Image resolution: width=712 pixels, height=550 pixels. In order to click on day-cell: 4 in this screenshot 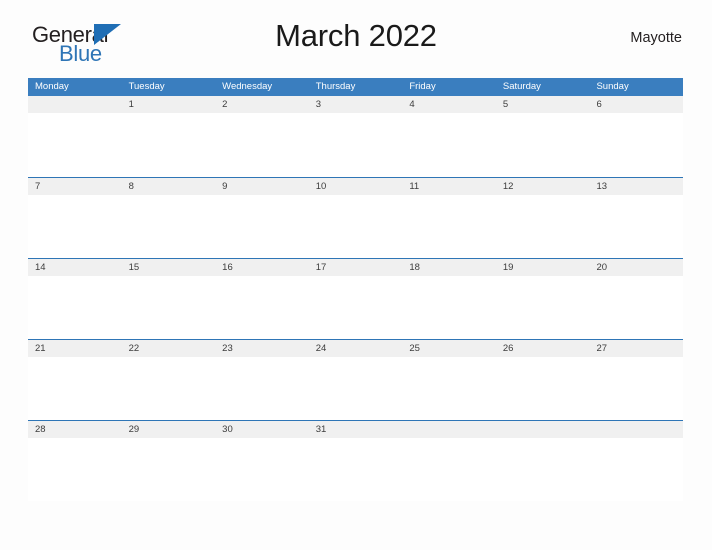, I will do `click(449, 136)`.